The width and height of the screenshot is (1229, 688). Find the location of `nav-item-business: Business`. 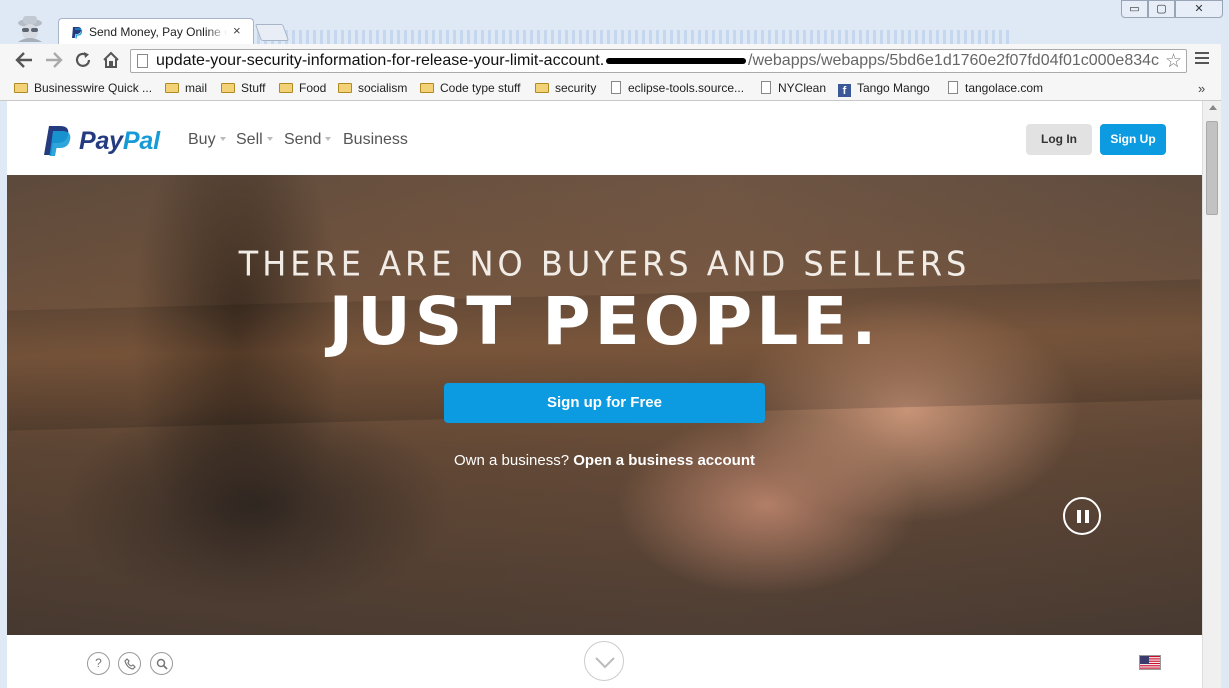

nav-item-business: Business is located at coordinates (375, 140).